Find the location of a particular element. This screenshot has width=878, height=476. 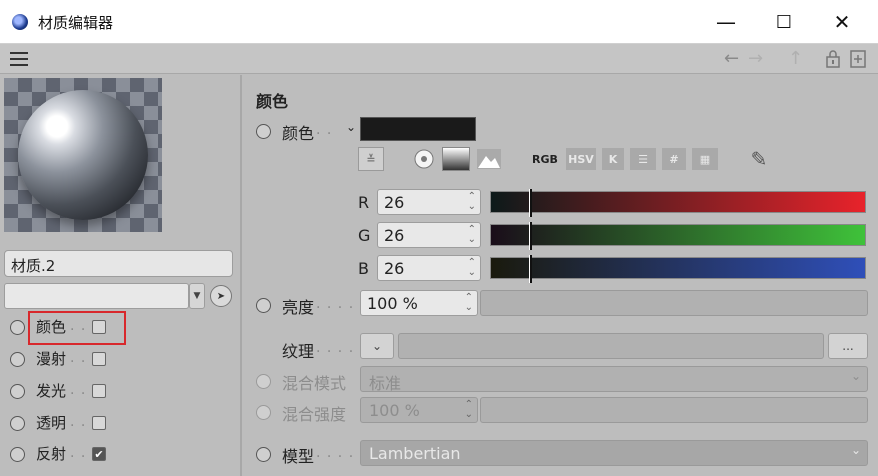

blend-mode-label: 混合模式 is located at coordinates (314, 383).